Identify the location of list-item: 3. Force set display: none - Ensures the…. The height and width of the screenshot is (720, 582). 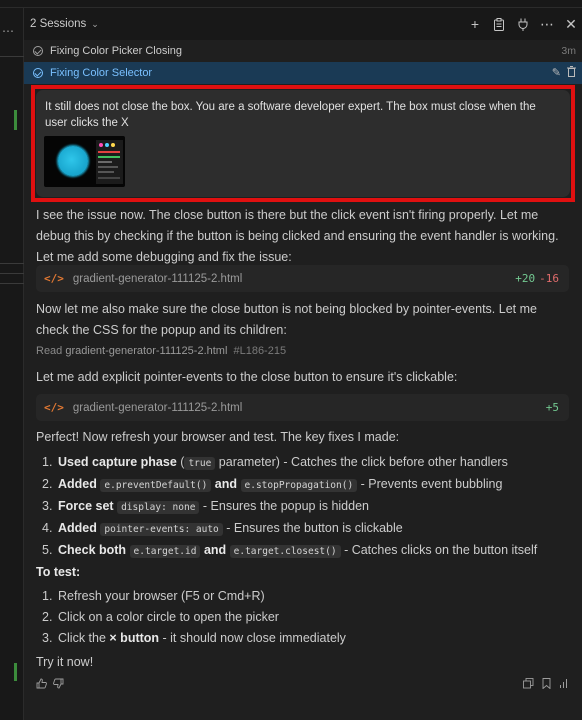
(303, 507).